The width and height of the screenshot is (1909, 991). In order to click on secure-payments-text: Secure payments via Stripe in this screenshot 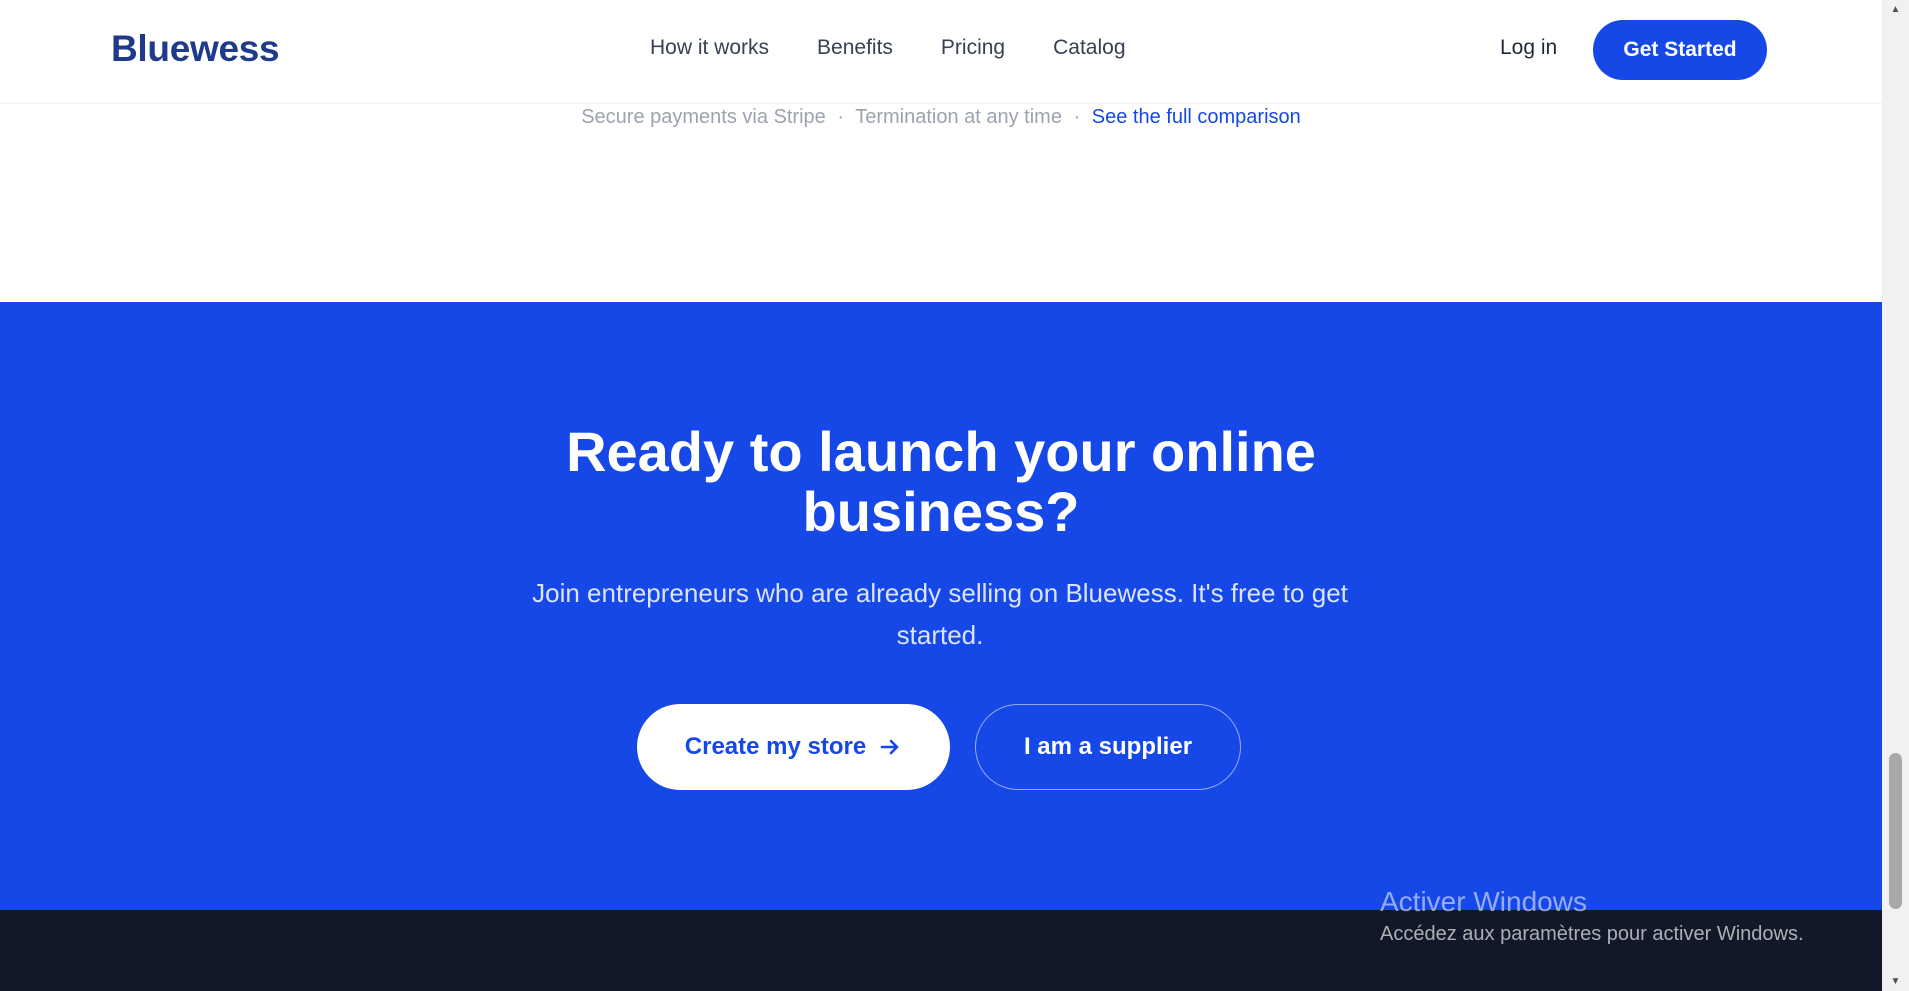, I will do `click(703, 117)`.